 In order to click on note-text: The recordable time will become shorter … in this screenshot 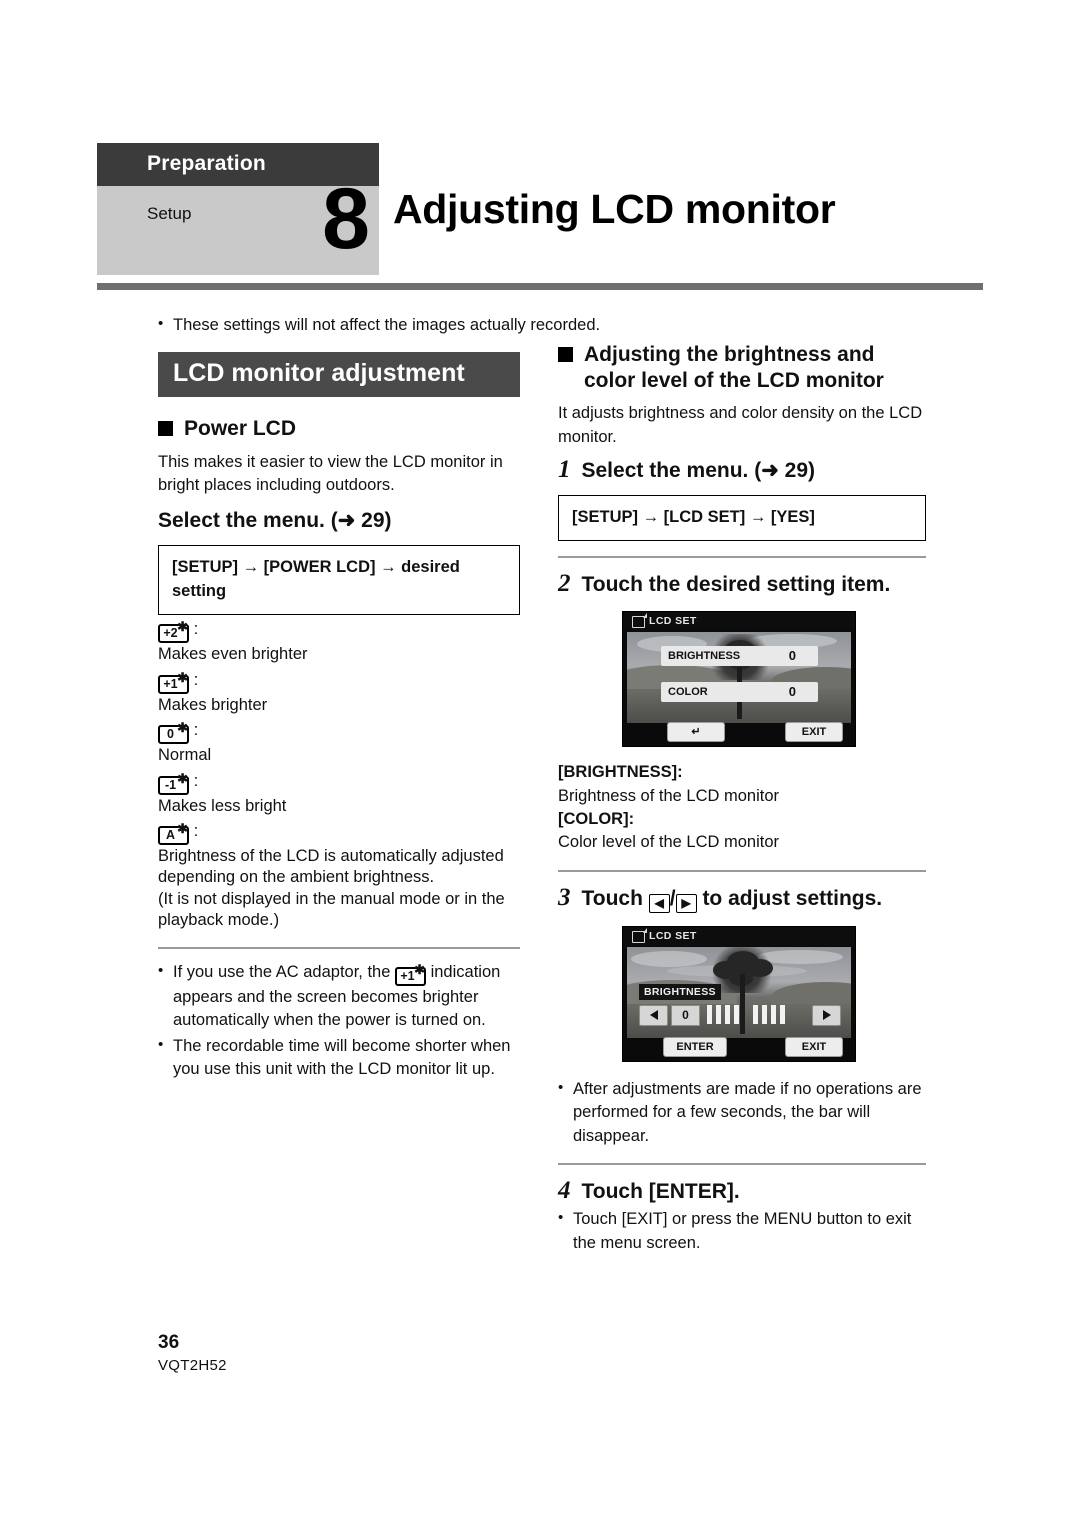, I will do `click(342, 1057)`.